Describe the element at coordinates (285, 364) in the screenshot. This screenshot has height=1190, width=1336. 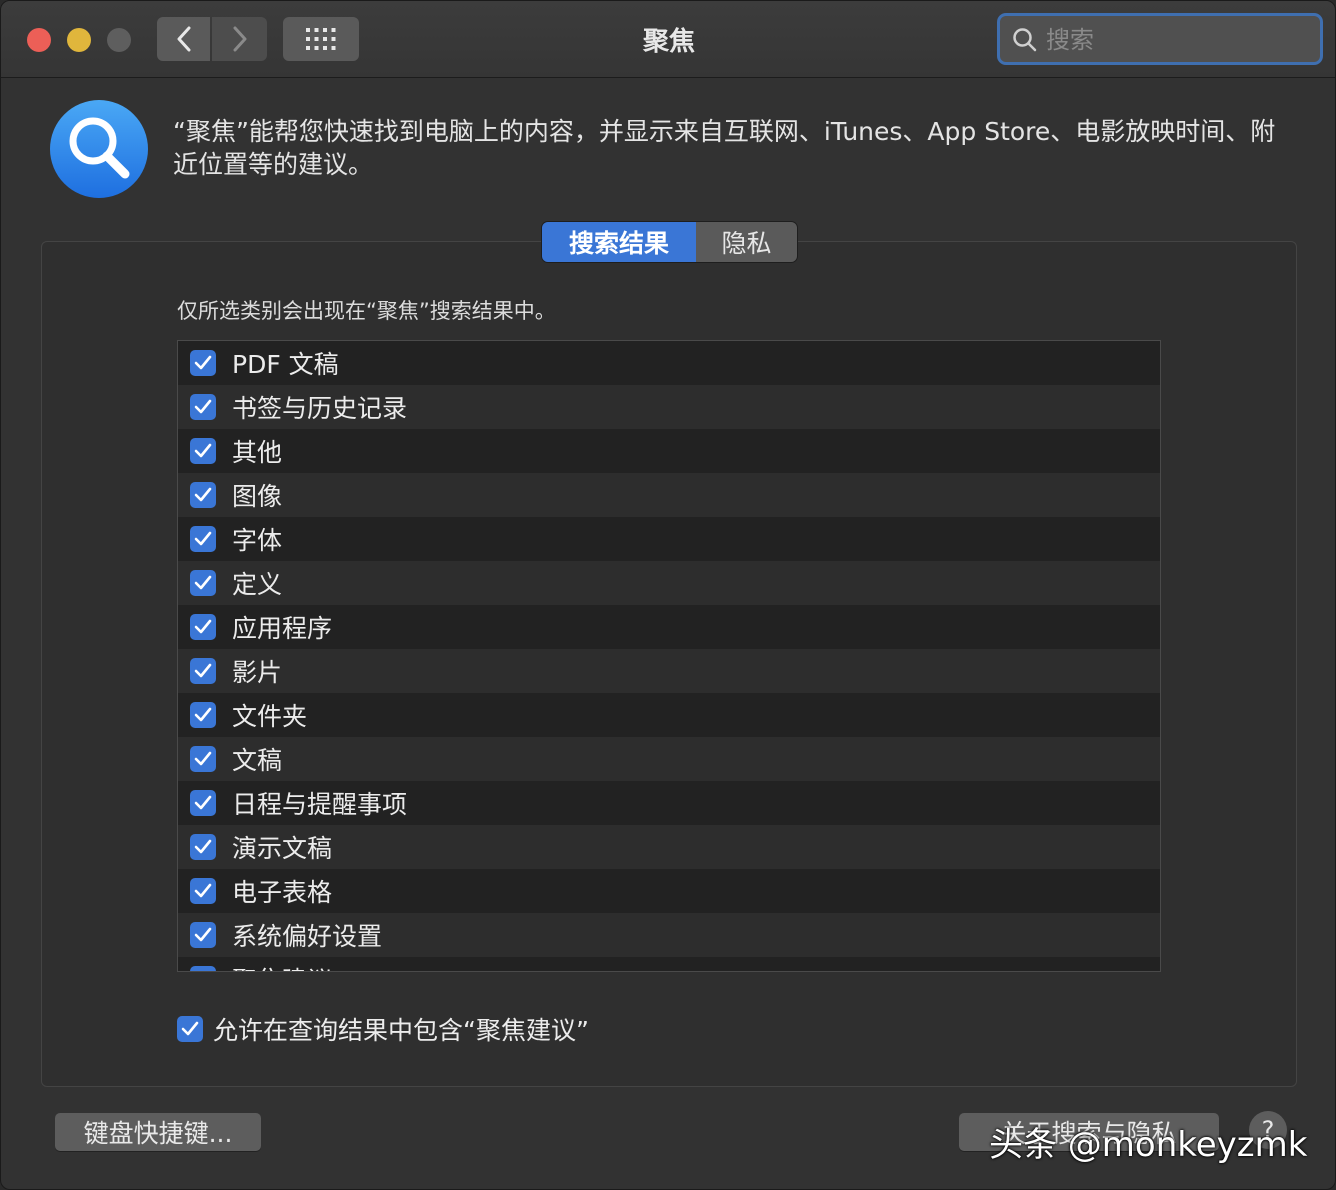
I see `list-item-label: PDF 文稿` at that location.